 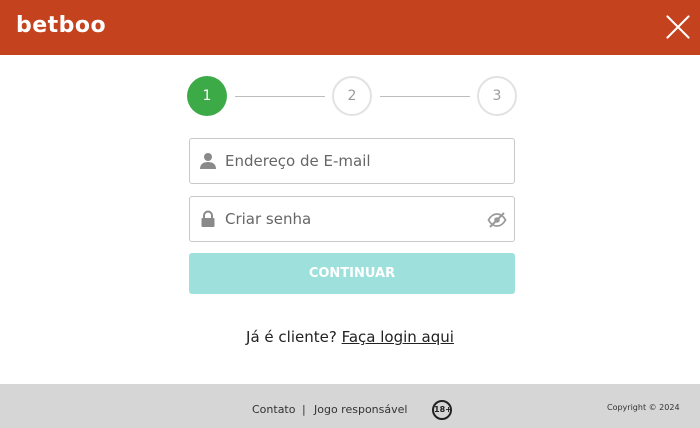 What do you see at coordinates (61, 26) in the screenshot?
I see `brand-logo: betboo` at bounding box center [61, 26].